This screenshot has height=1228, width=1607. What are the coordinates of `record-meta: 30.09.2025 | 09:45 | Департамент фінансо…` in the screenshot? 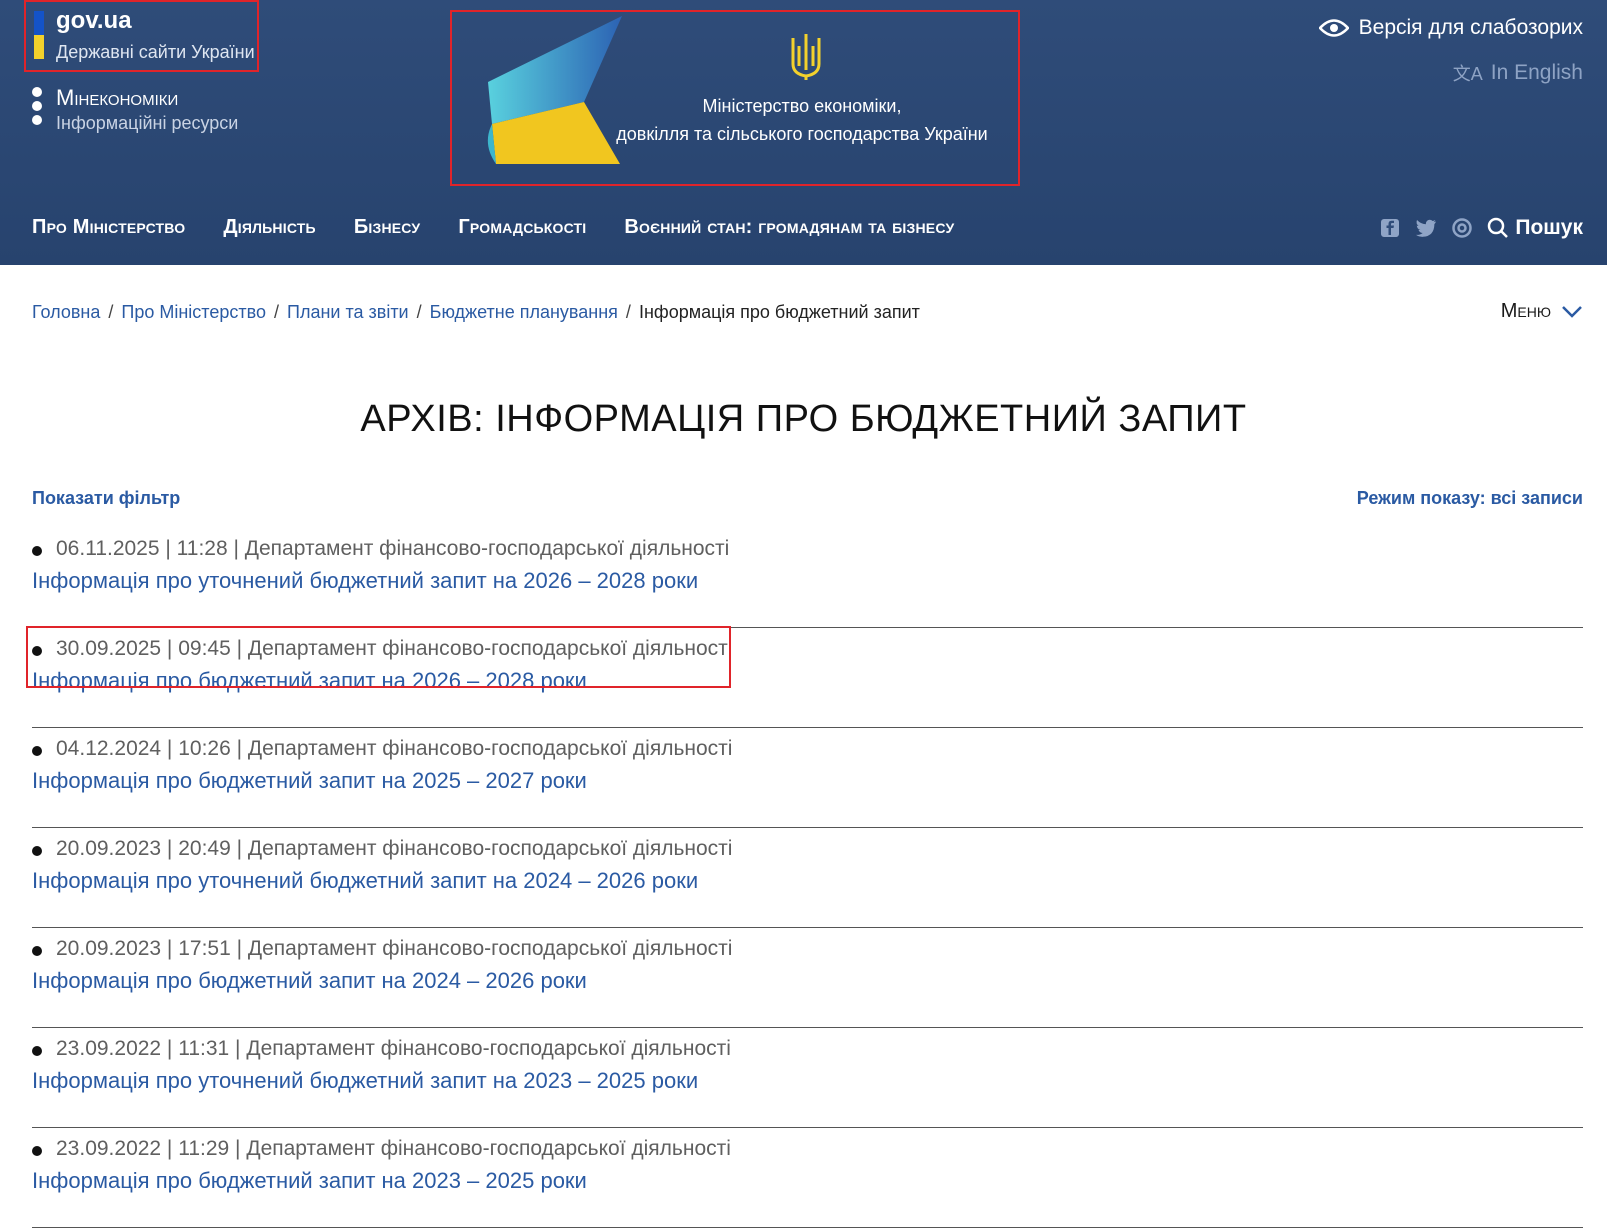 It's located at (394, 648).